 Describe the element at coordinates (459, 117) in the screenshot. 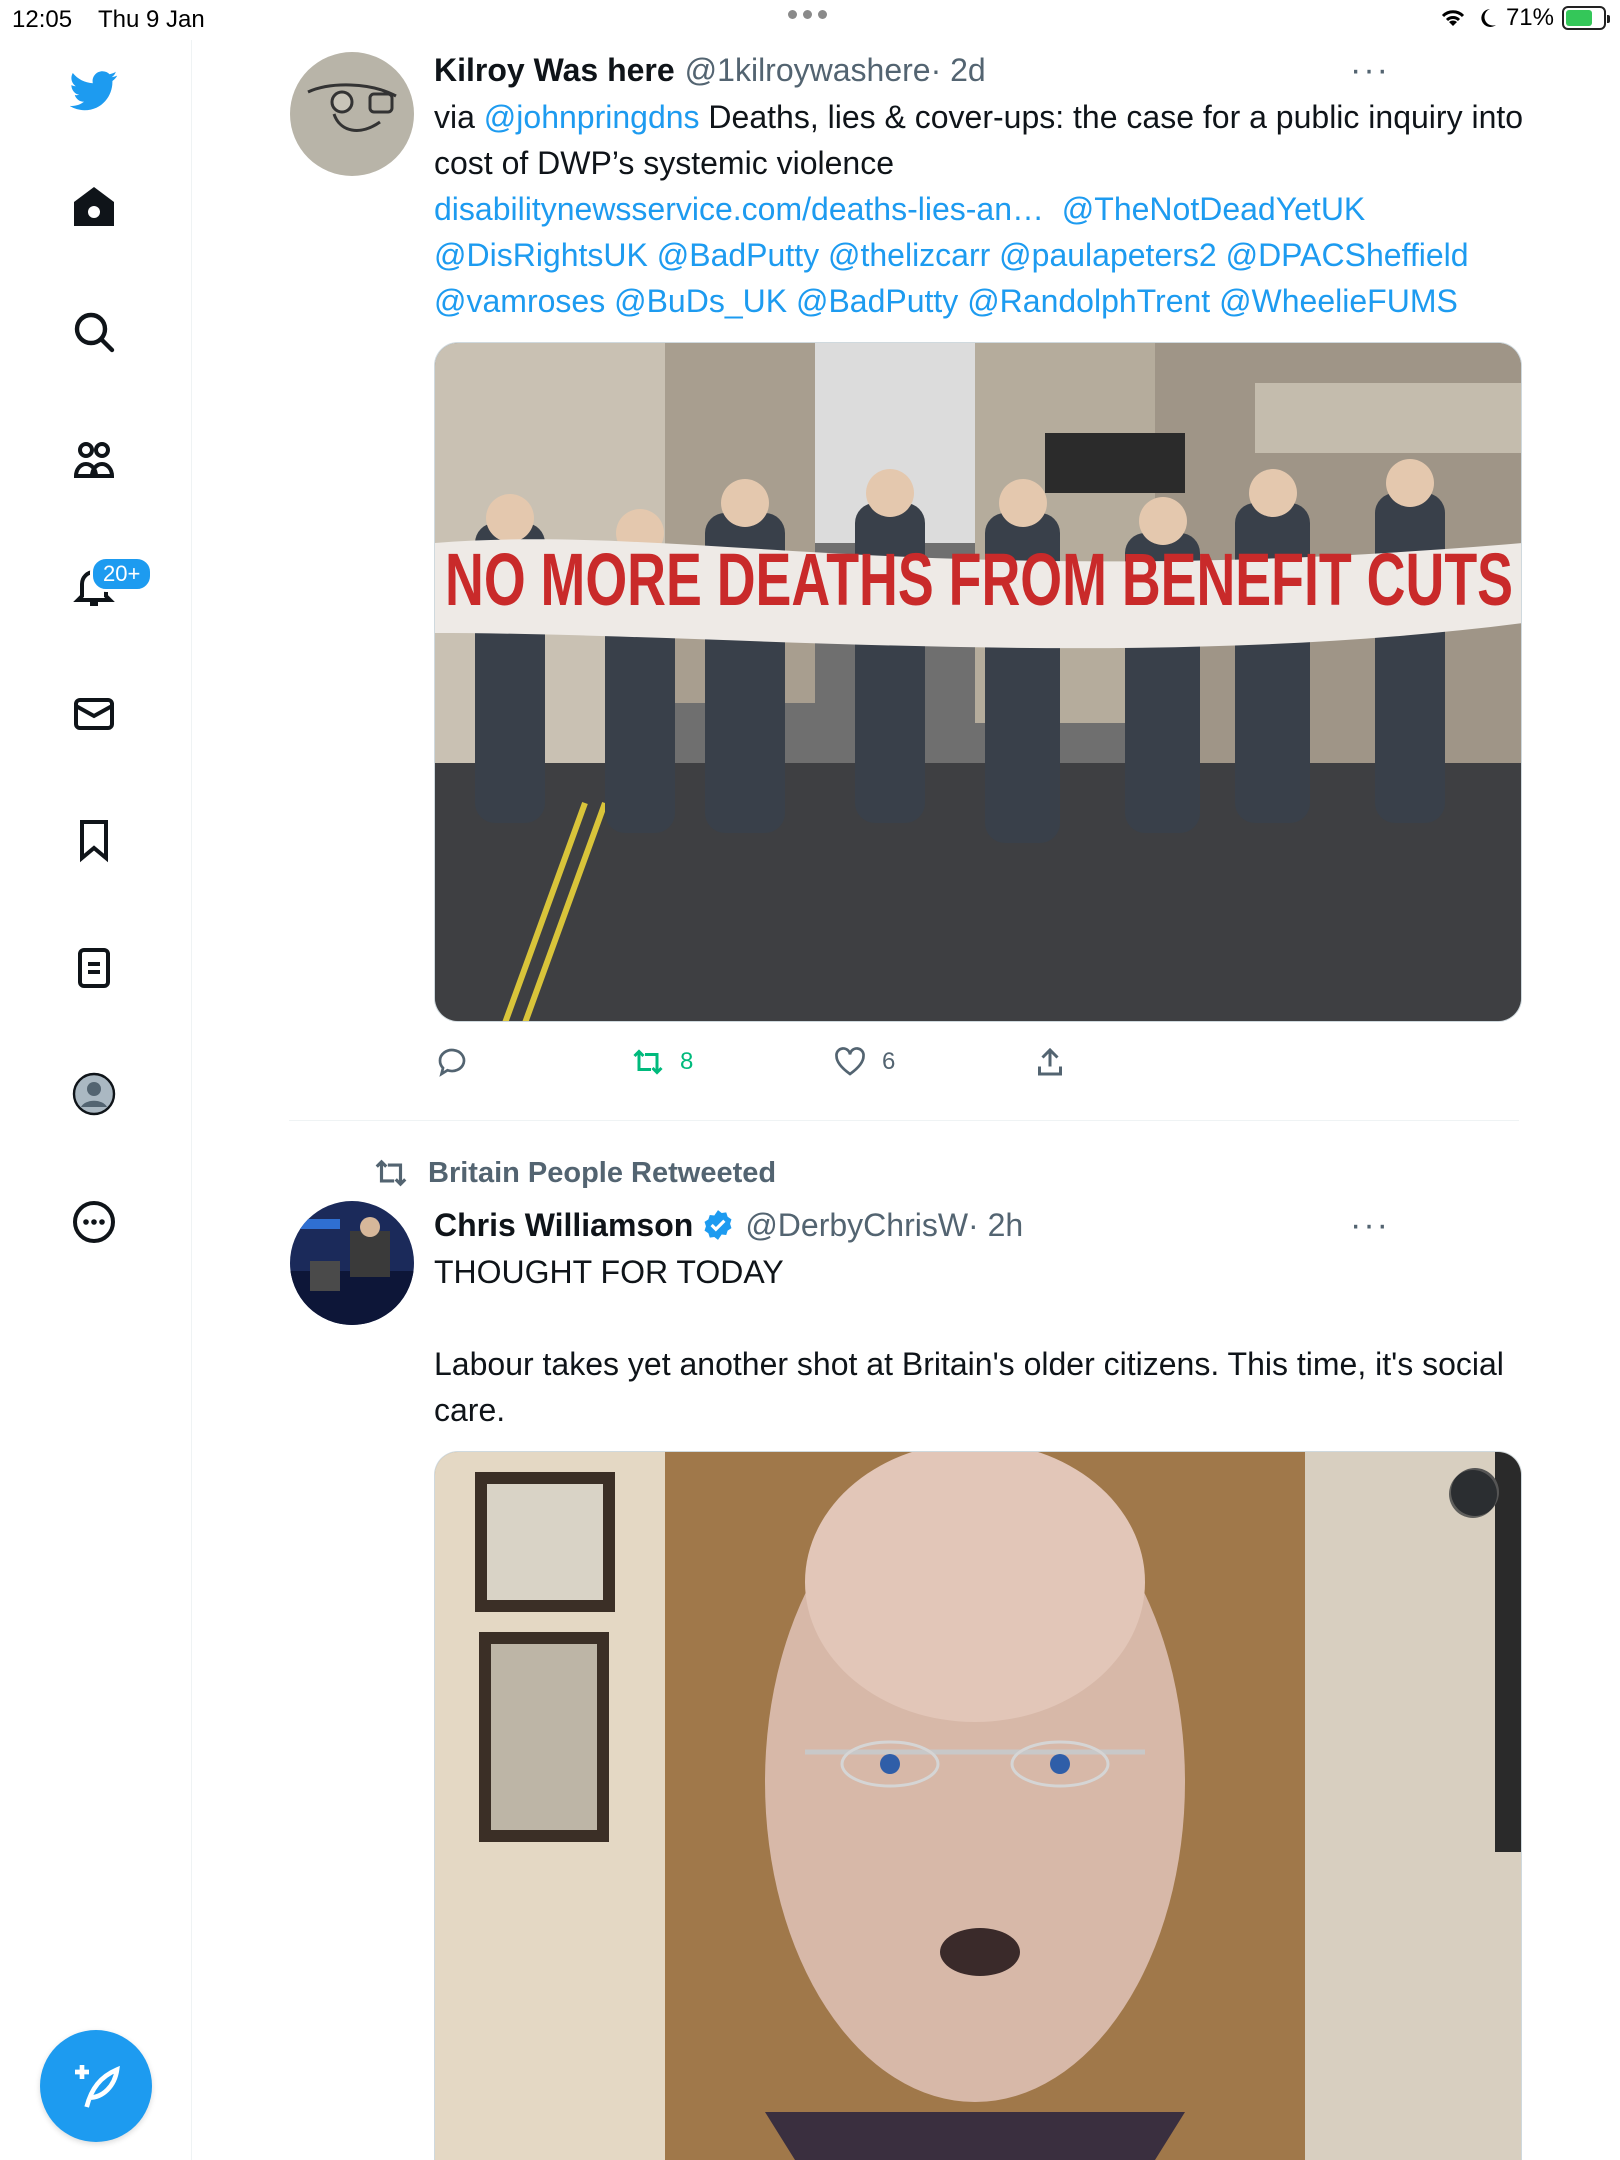

I see `tweet-text-prefix: via` at that location.